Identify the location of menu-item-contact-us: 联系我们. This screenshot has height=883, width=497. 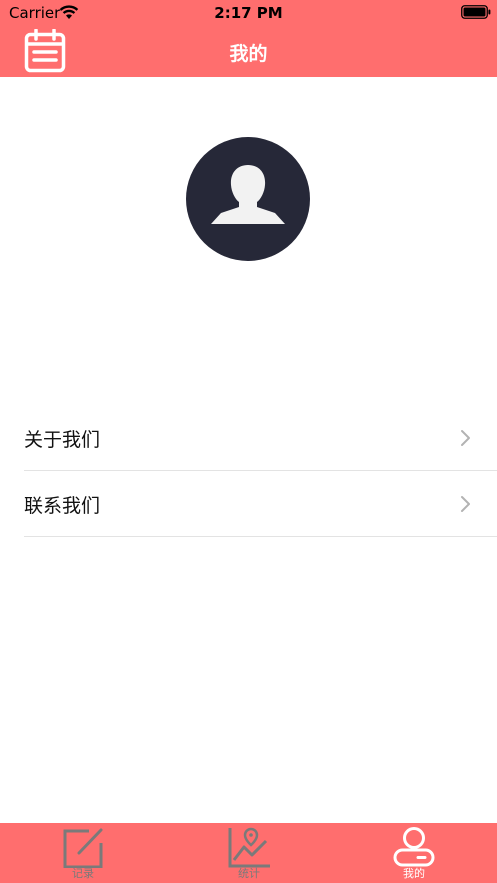
(260, 504).